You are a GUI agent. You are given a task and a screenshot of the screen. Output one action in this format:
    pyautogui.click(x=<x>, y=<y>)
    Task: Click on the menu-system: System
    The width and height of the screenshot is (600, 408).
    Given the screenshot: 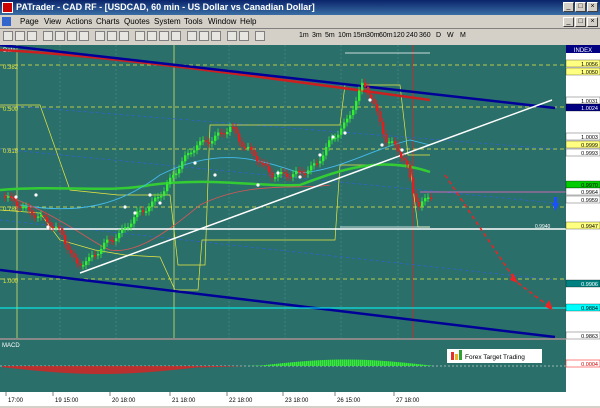 What is the action you would take?
    pyautogui.click(x=167, y=21)
    